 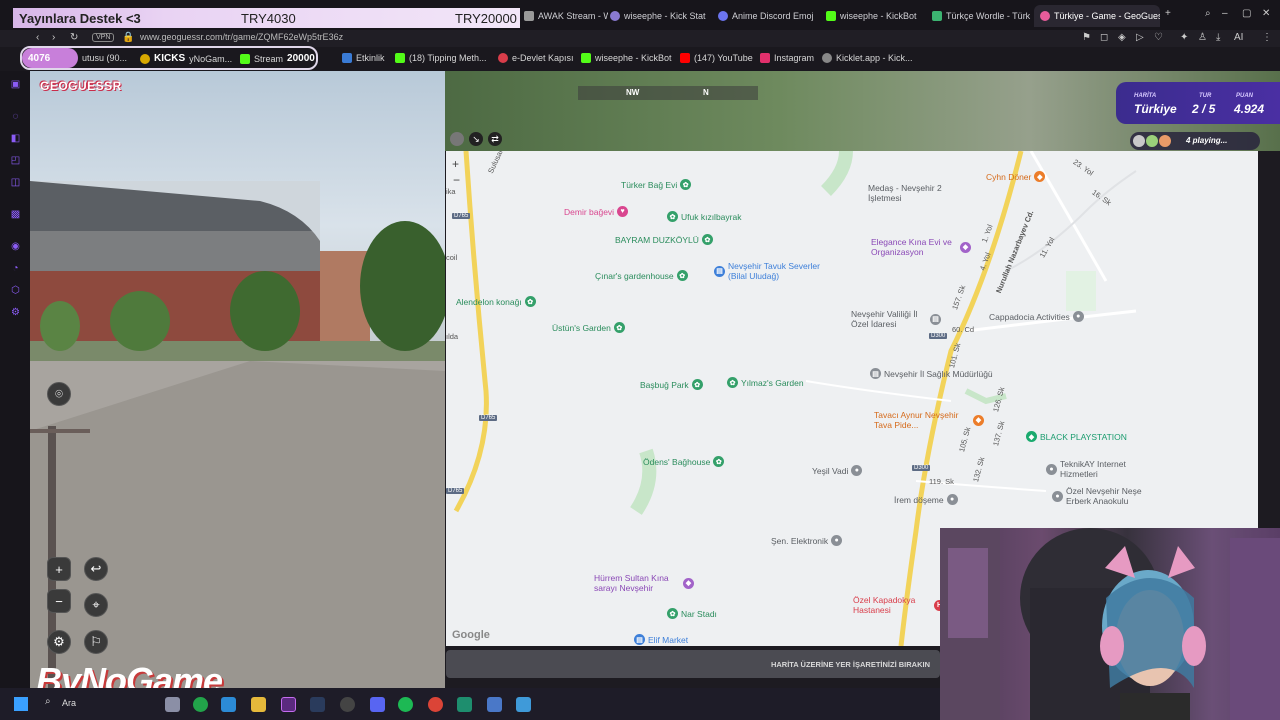 What do you see at coordinates (1225, 13) in the screenshot?
I see `minimize-icon: –` at bounding box center [1225, 13].